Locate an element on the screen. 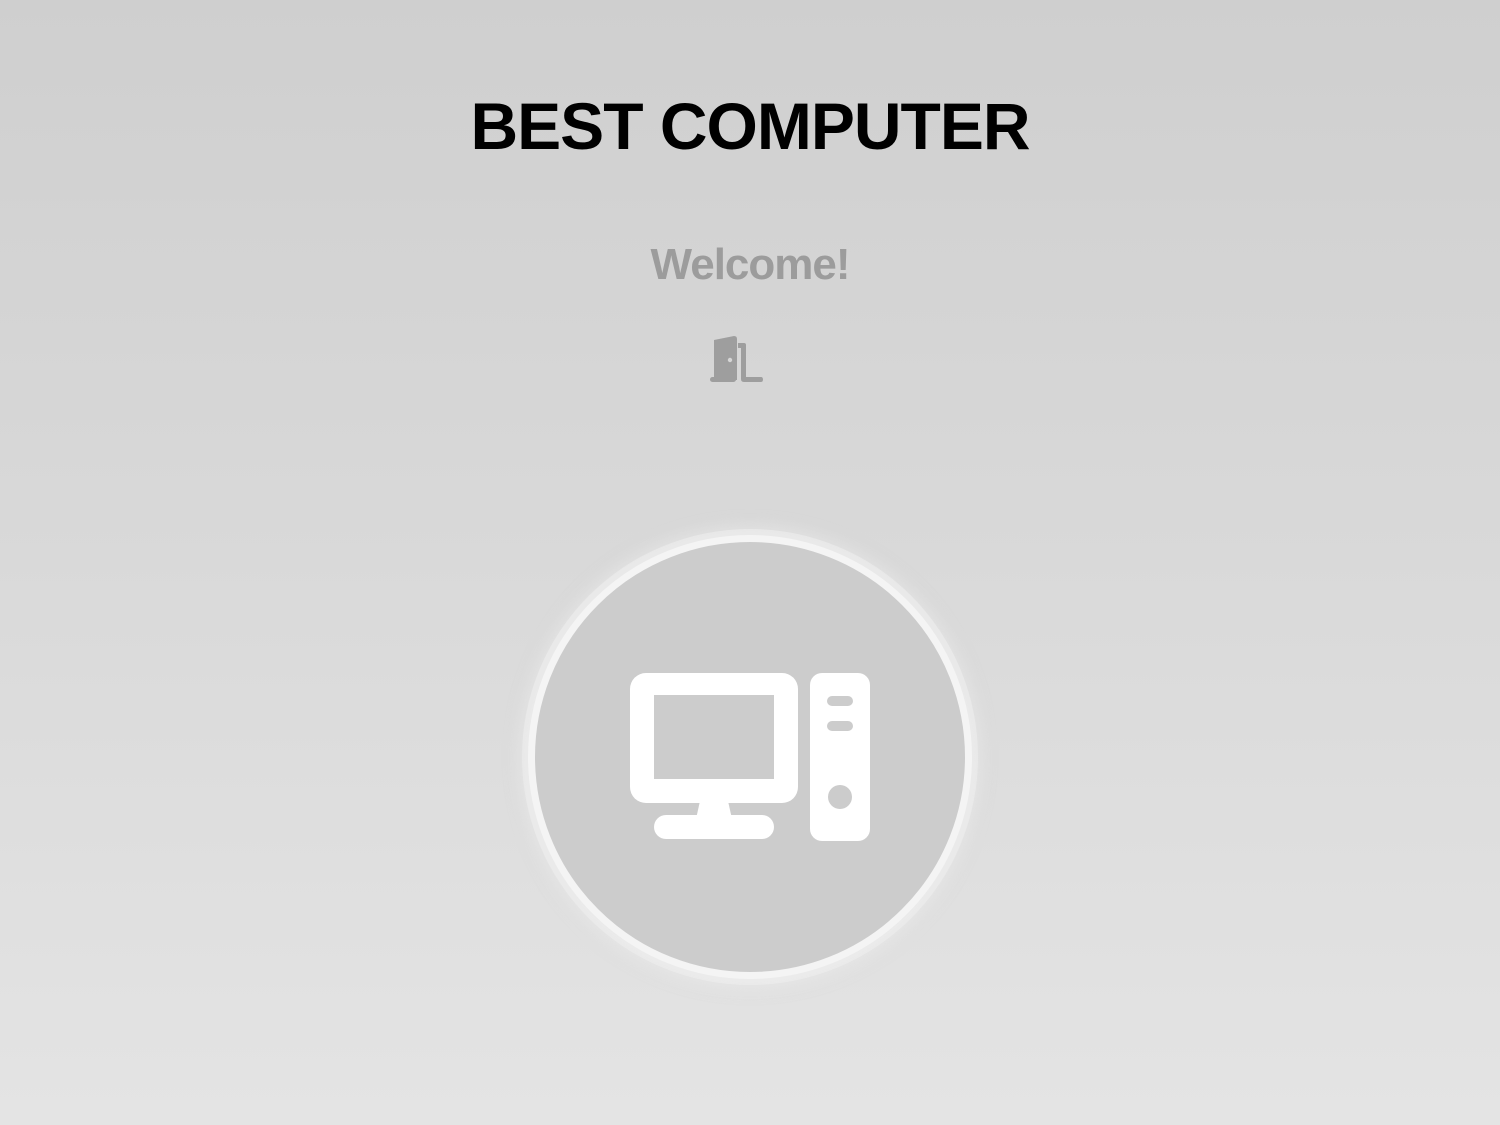 Image resolution: width=1500 pixels, height=1125 pixels. welcome-message: Welcome! is located at coordinates (750, 264).